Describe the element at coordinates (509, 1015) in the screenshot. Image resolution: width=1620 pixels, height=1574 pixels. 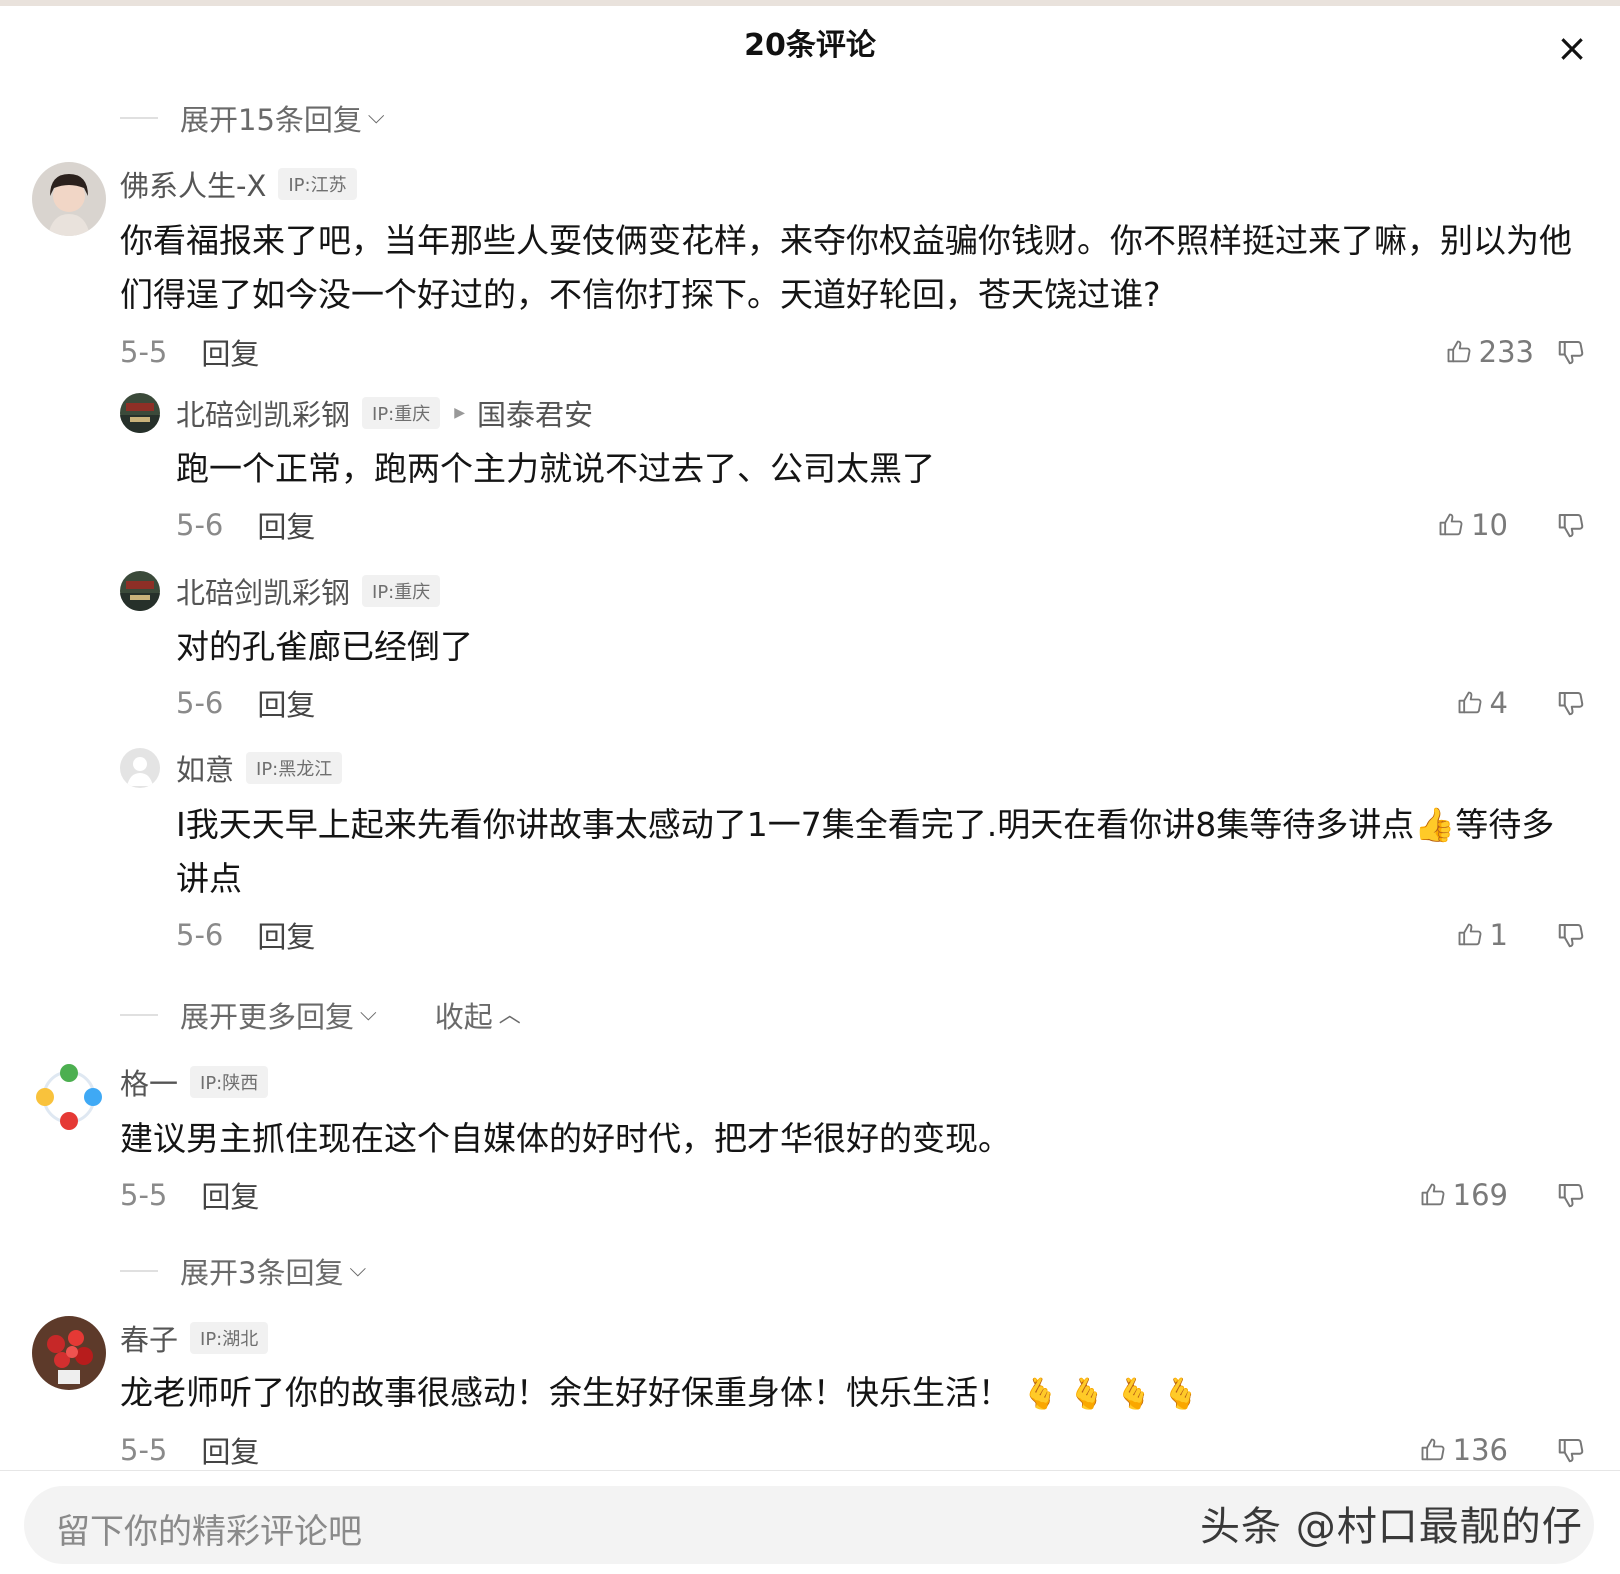
I see `chevron-up-icon: ︿` at that location.